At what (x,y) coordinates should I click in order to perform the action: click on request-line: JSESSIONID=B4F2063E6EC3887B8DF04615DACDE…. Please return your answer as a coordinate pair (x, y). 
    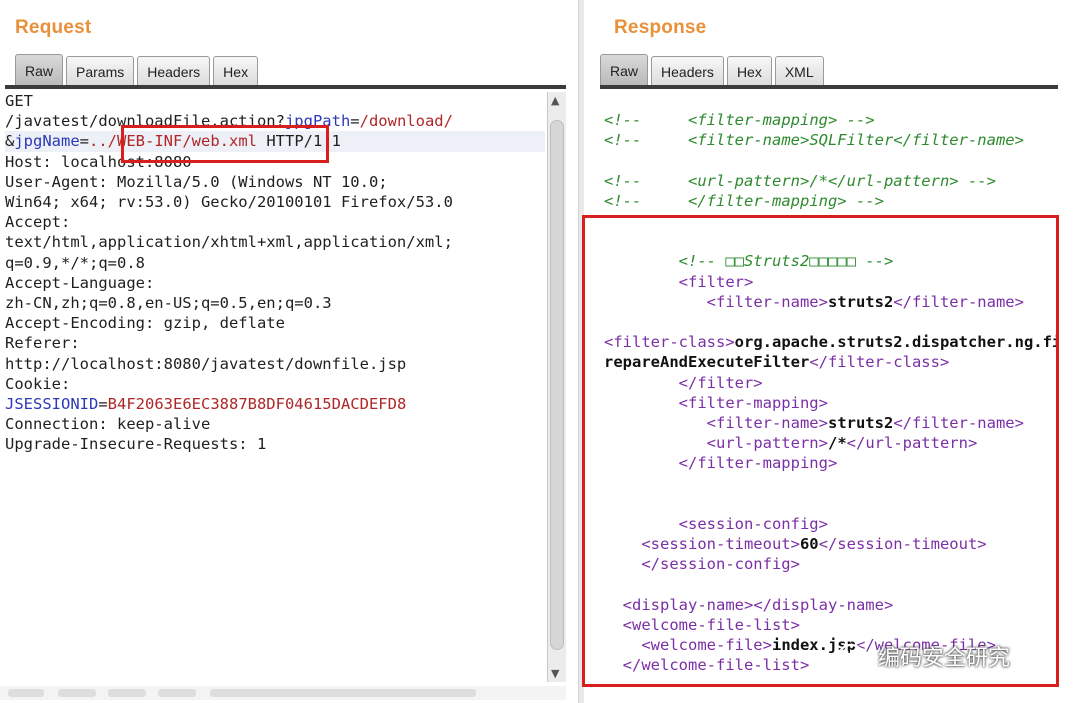
    Looking at the image, I should click on (275, 404).